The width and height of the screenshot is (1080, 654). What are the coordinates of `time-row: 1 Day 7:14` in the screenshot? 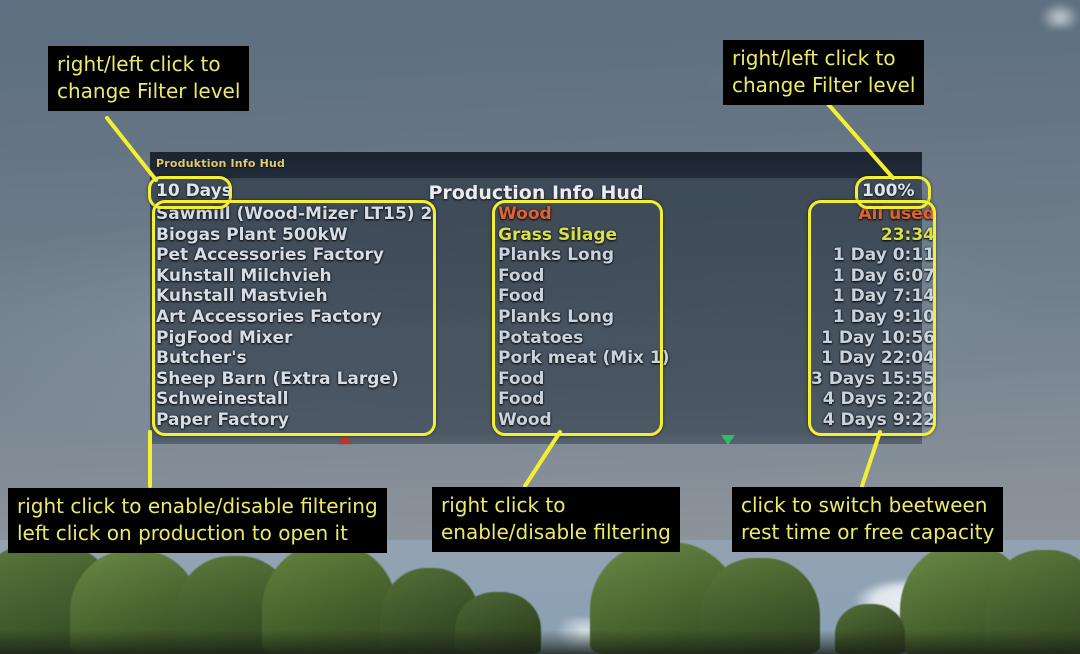 It's located at (800, 296).